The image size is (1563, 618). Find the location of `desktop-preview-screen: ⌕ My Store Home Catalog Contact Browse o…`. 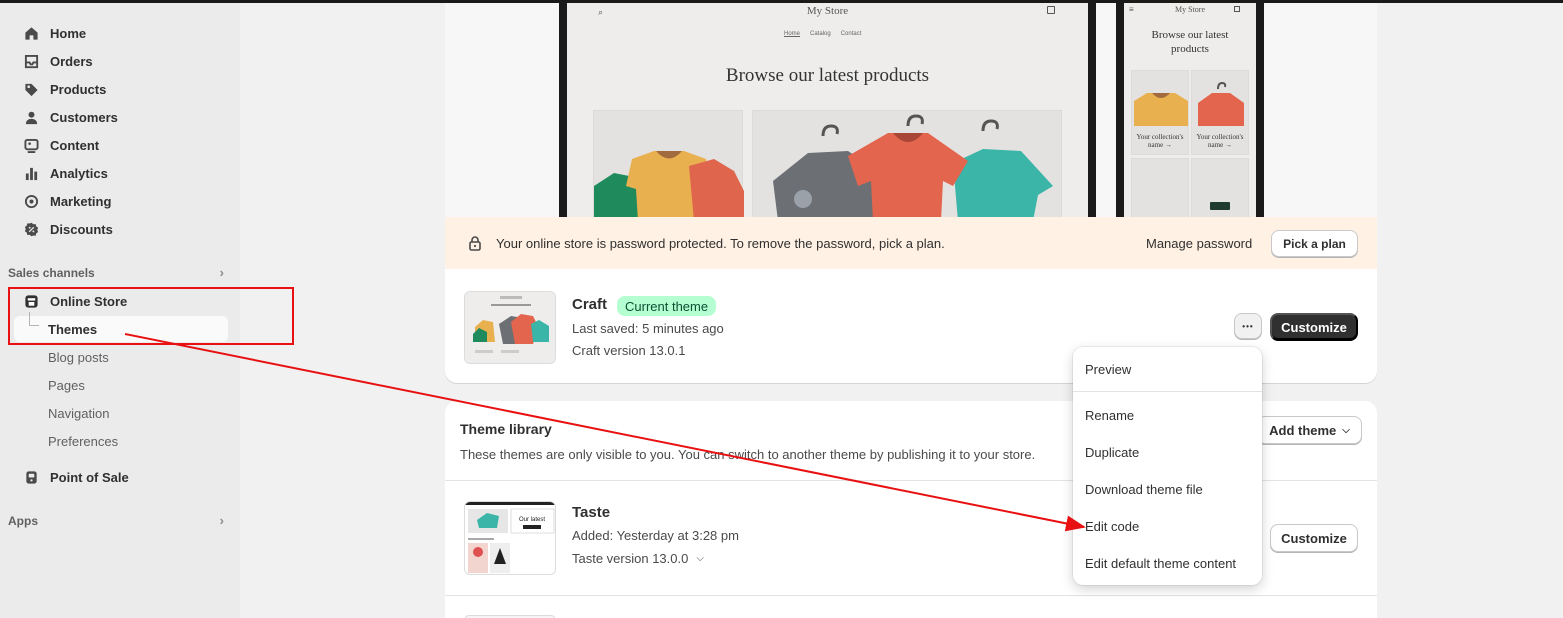

desktop-preview-screen: ⌕ My Store Home Catalog Contact Browse o… is located at coordinates (827, 110).